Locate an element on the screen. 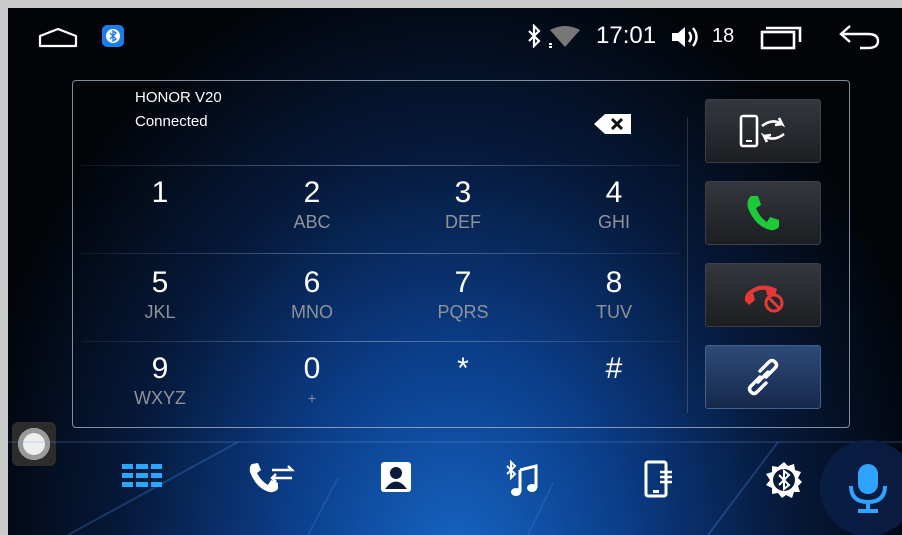  clock: 17:01 is located at coordinates (626, 35).